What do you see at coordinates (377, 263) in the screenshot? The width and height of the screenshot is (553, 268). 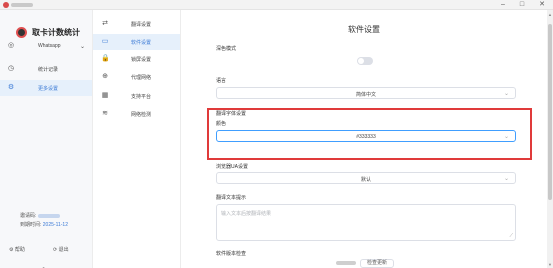 I see `check-update-button: 检查更新` at bounding box center [377, 263].